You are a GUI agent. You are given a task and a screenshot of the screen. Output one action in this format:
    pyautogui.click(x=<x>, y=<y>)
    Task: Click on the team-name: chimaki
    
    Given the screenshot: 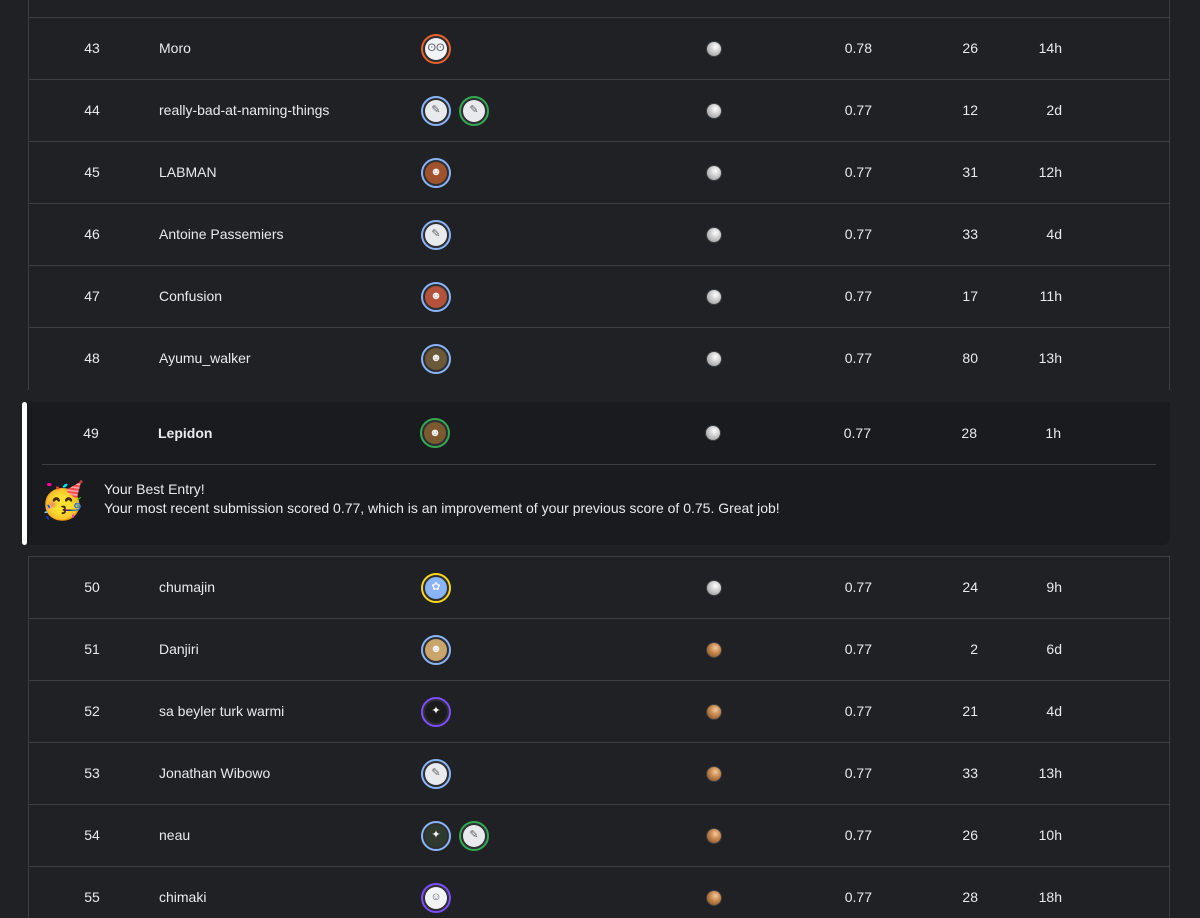 What is the action you would take?
    pyautogui.click(x=182, y=892)
    